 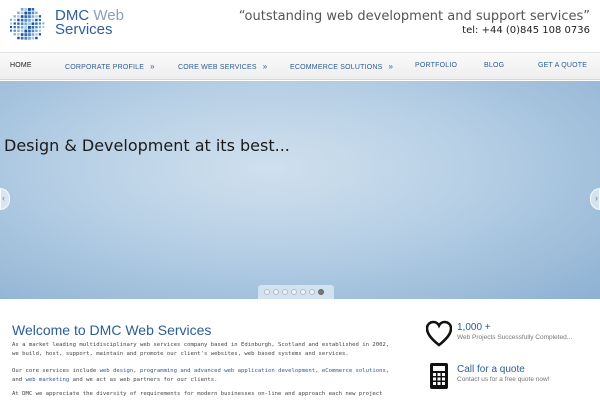 What do you see at coordinates (436, 65) in the screenshot?
I see `nav-portfolio: PORTFOLIO` at bounding box center [436, 65].